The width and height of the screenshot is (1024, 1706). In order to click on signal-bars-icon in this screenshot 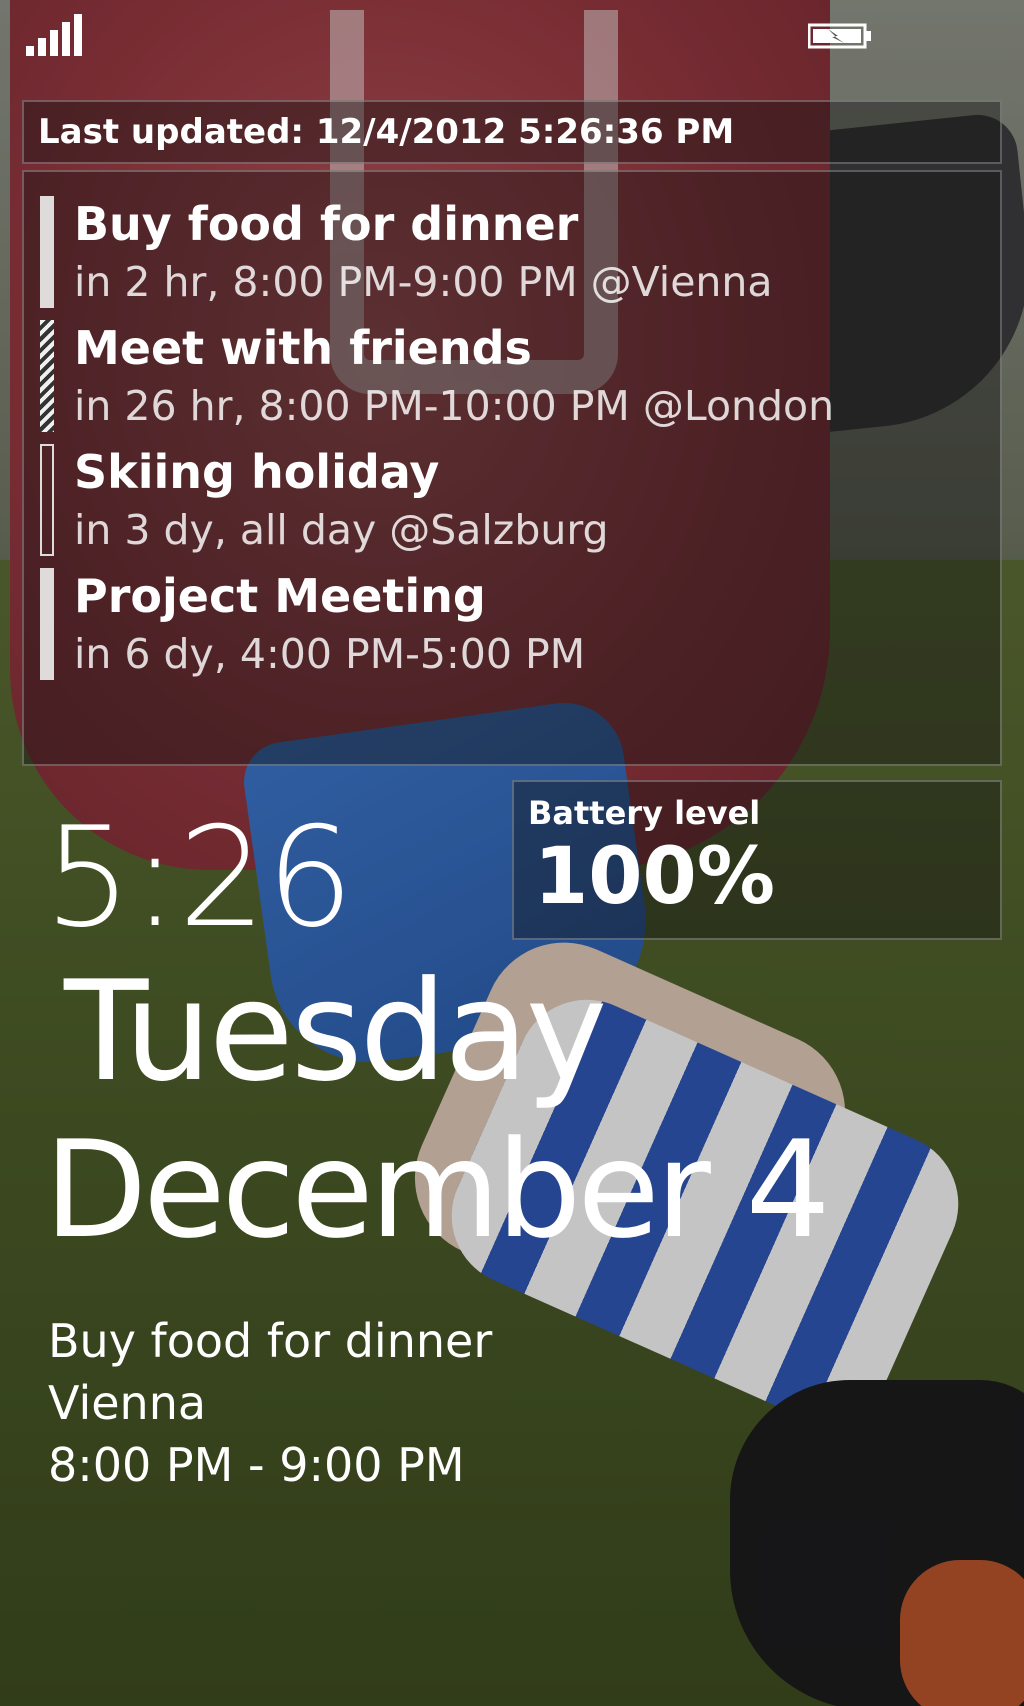, I will do `click(56, 34)`.